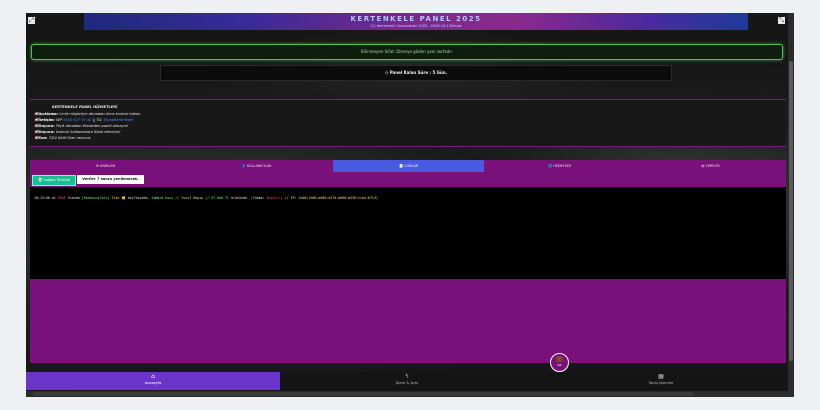 The width and height of the screenshot is (820, 410). Describe the element at coordinates (401, 166) in the screenshot. I see `file-icon: 📄` at that location.